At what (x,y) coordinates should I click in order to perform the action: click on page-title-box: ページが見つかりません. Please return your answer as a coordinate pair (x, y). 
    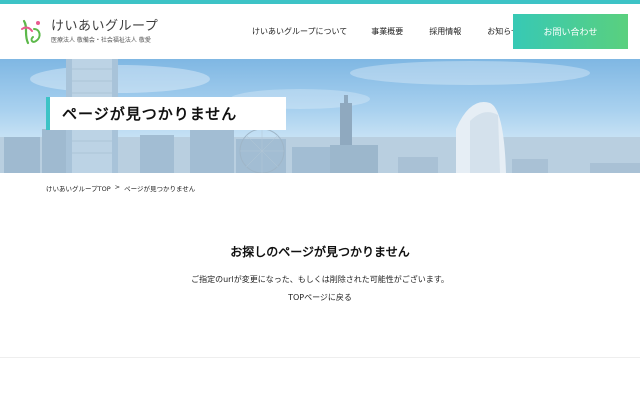
    Looking at the image, I should click on (166, 113).